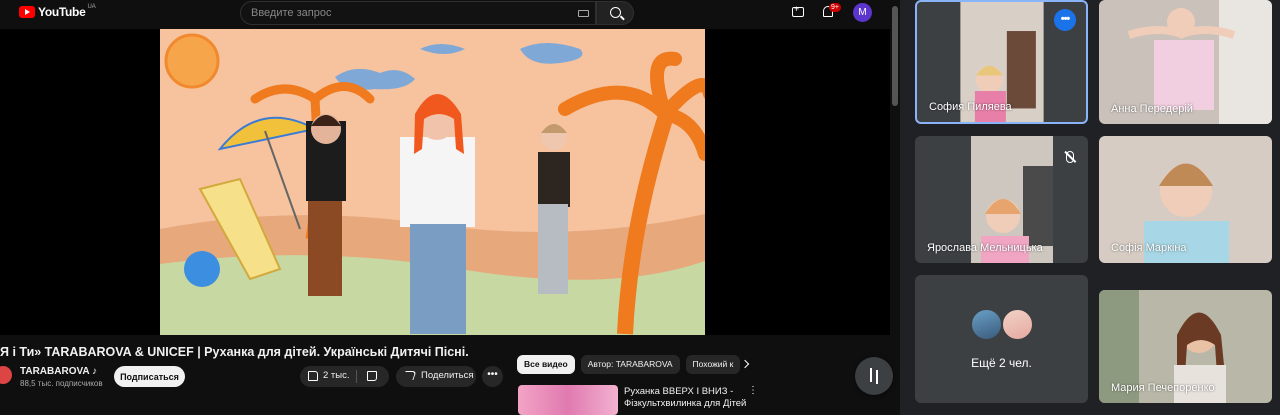  Describe the element at coordinates (713, 364) in the screenshot. I see `chip-similar: Похожий к` at that location.